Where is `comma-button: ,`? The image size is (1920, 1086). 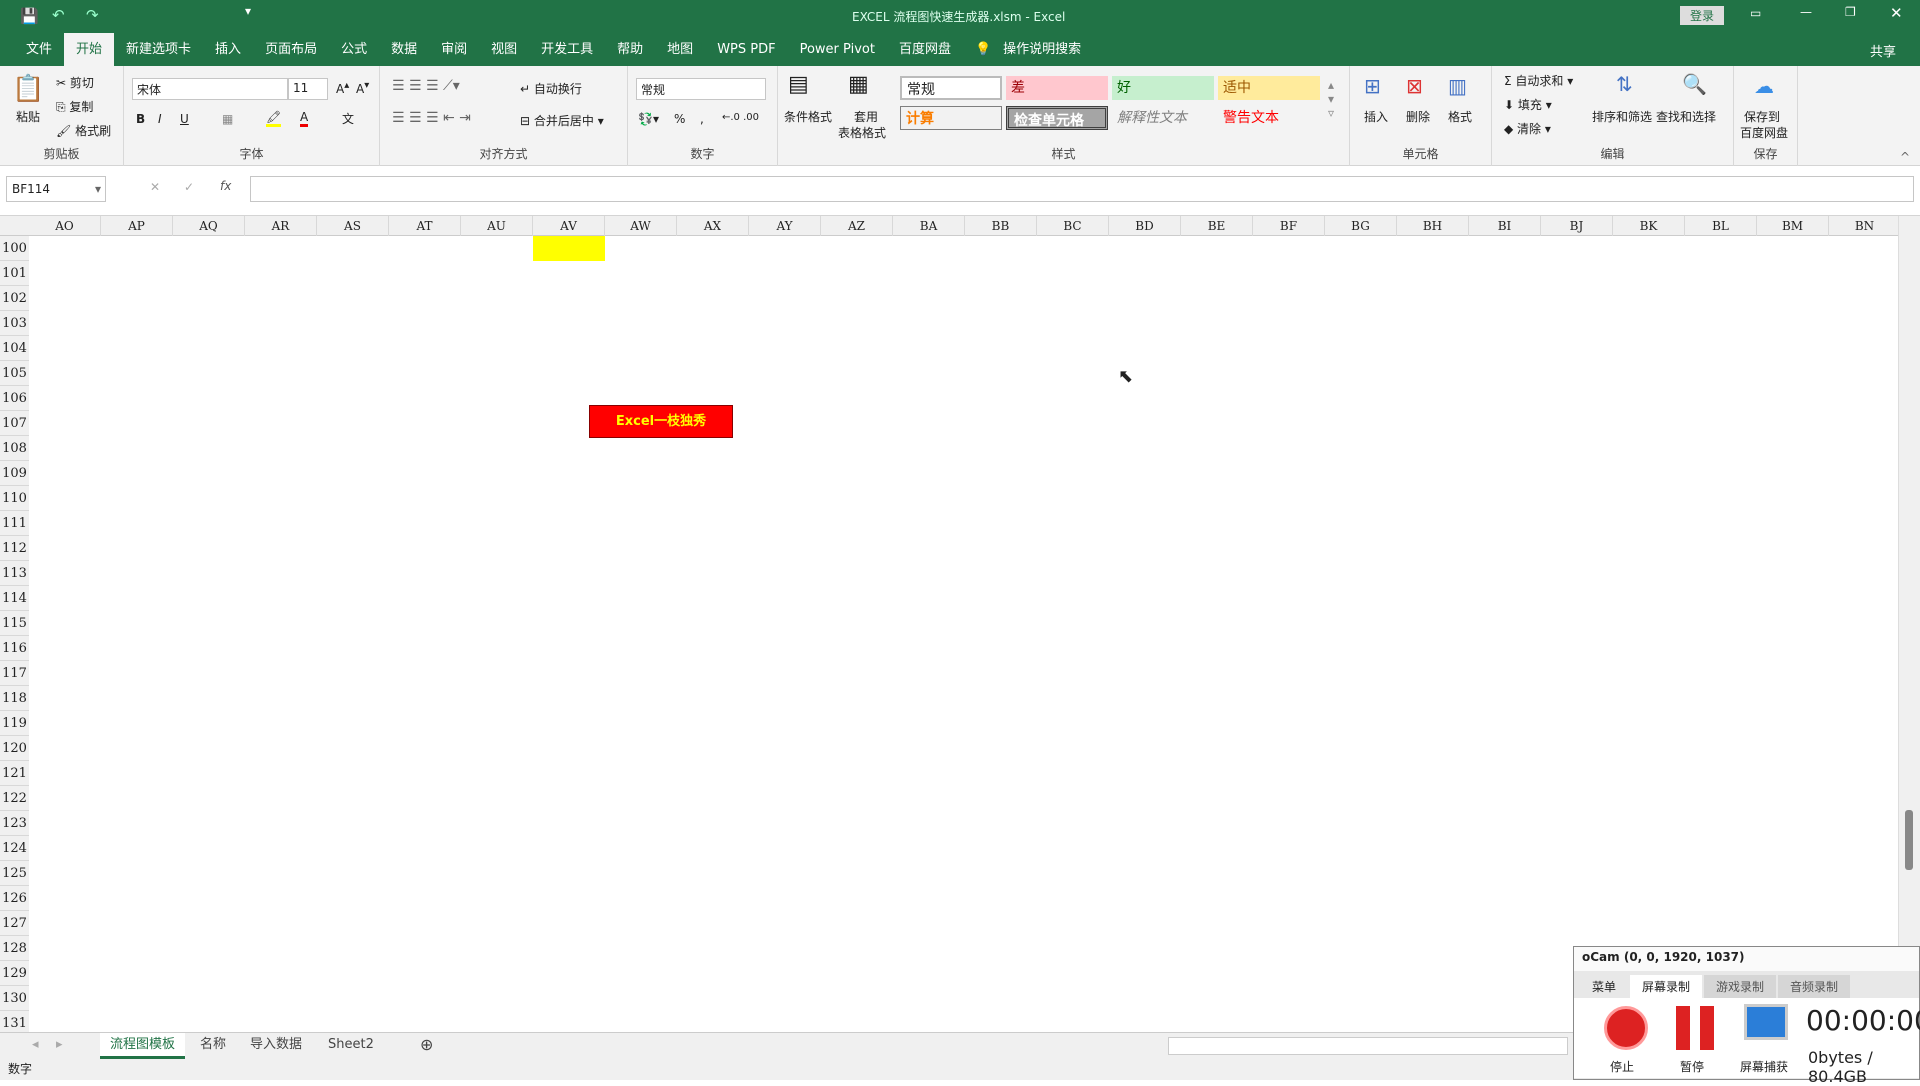
comma-button: , is located at coordinates (702, 119).